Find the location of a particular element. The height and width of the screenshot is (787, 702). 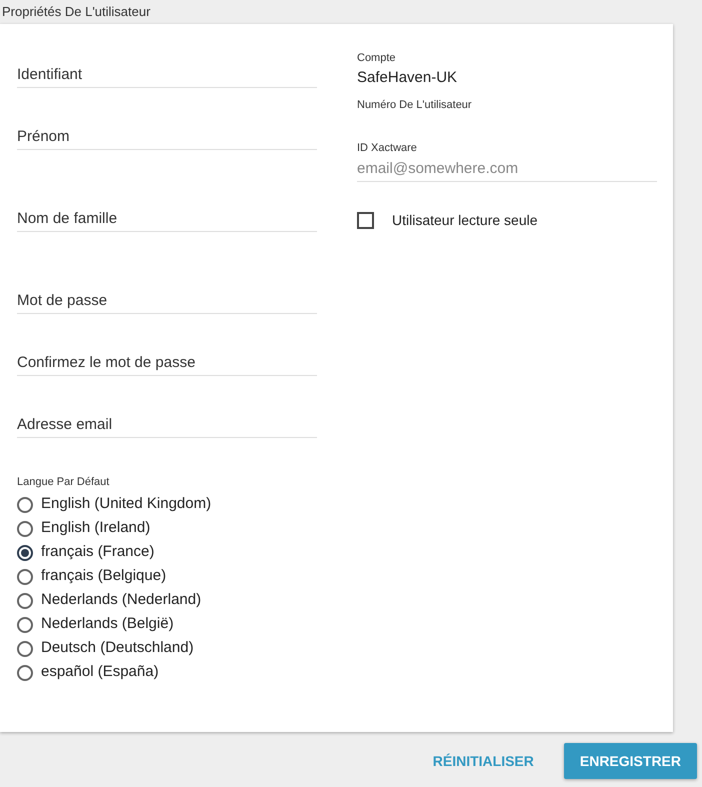

text-field: Nom de famille is located at coordinates (167, 219).